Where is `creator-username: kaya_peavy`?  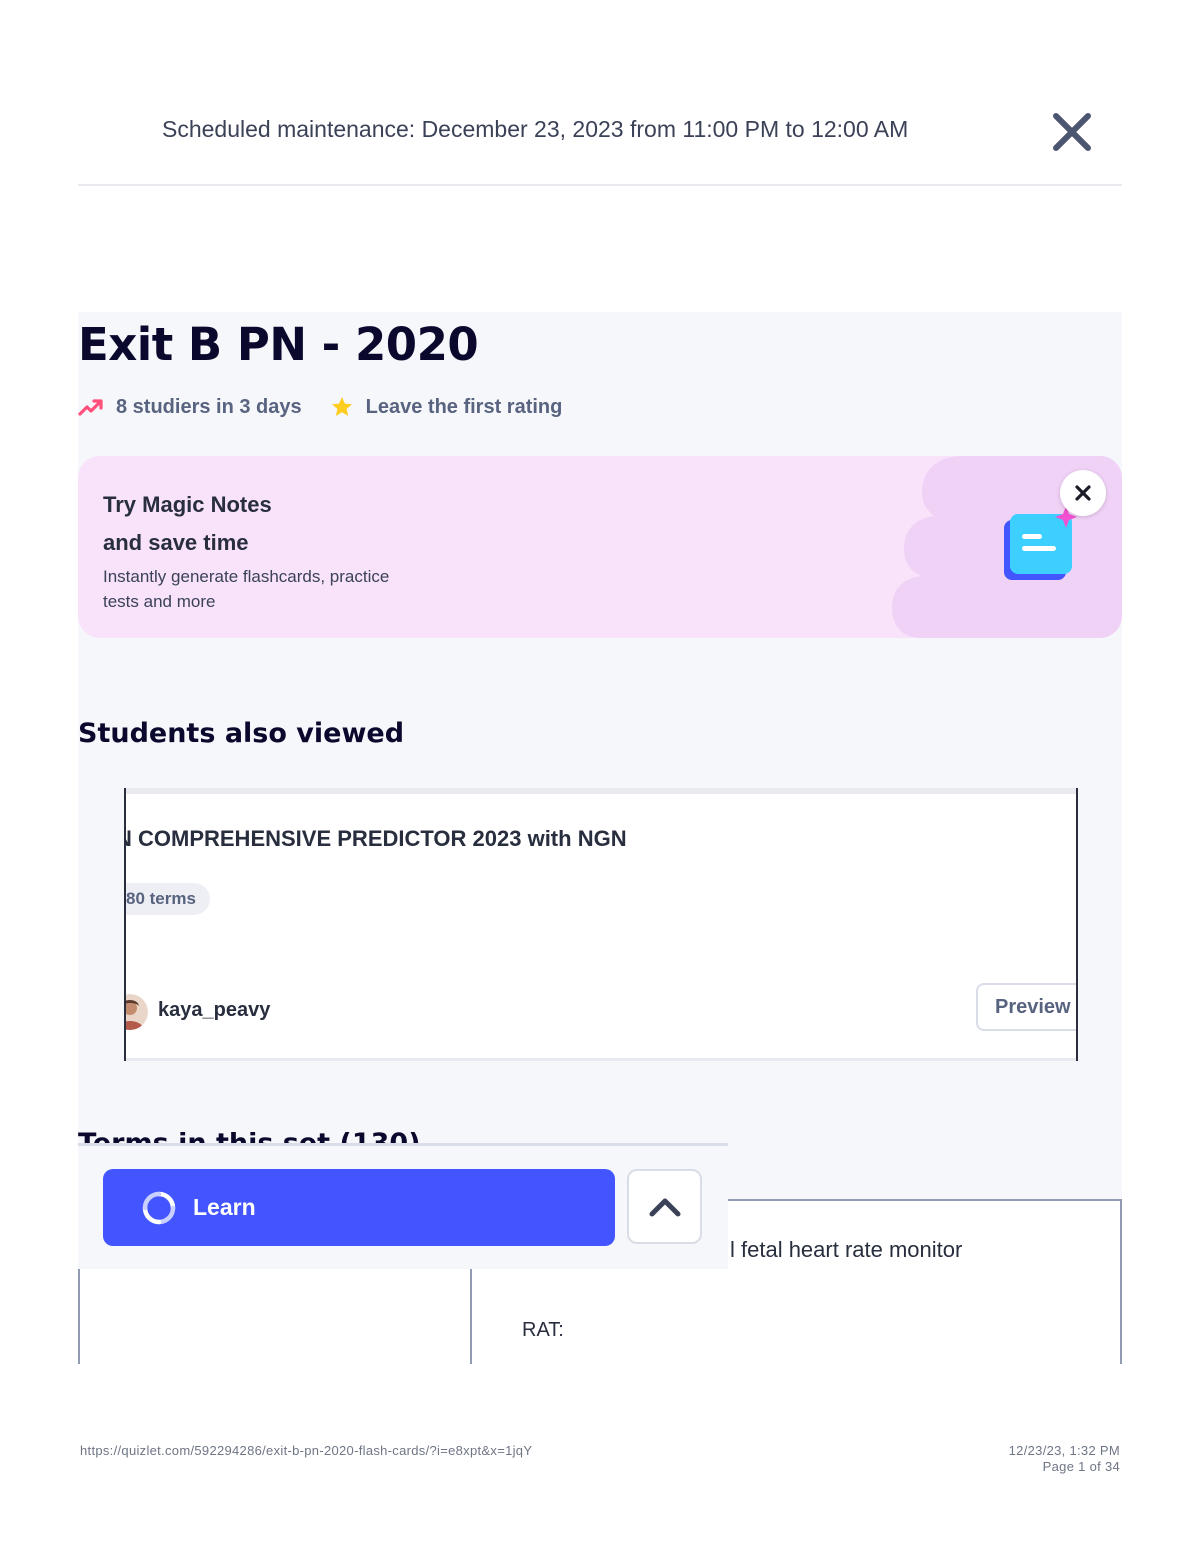
creator-username: kaya_peavy is located at coordinates (214, 1010).